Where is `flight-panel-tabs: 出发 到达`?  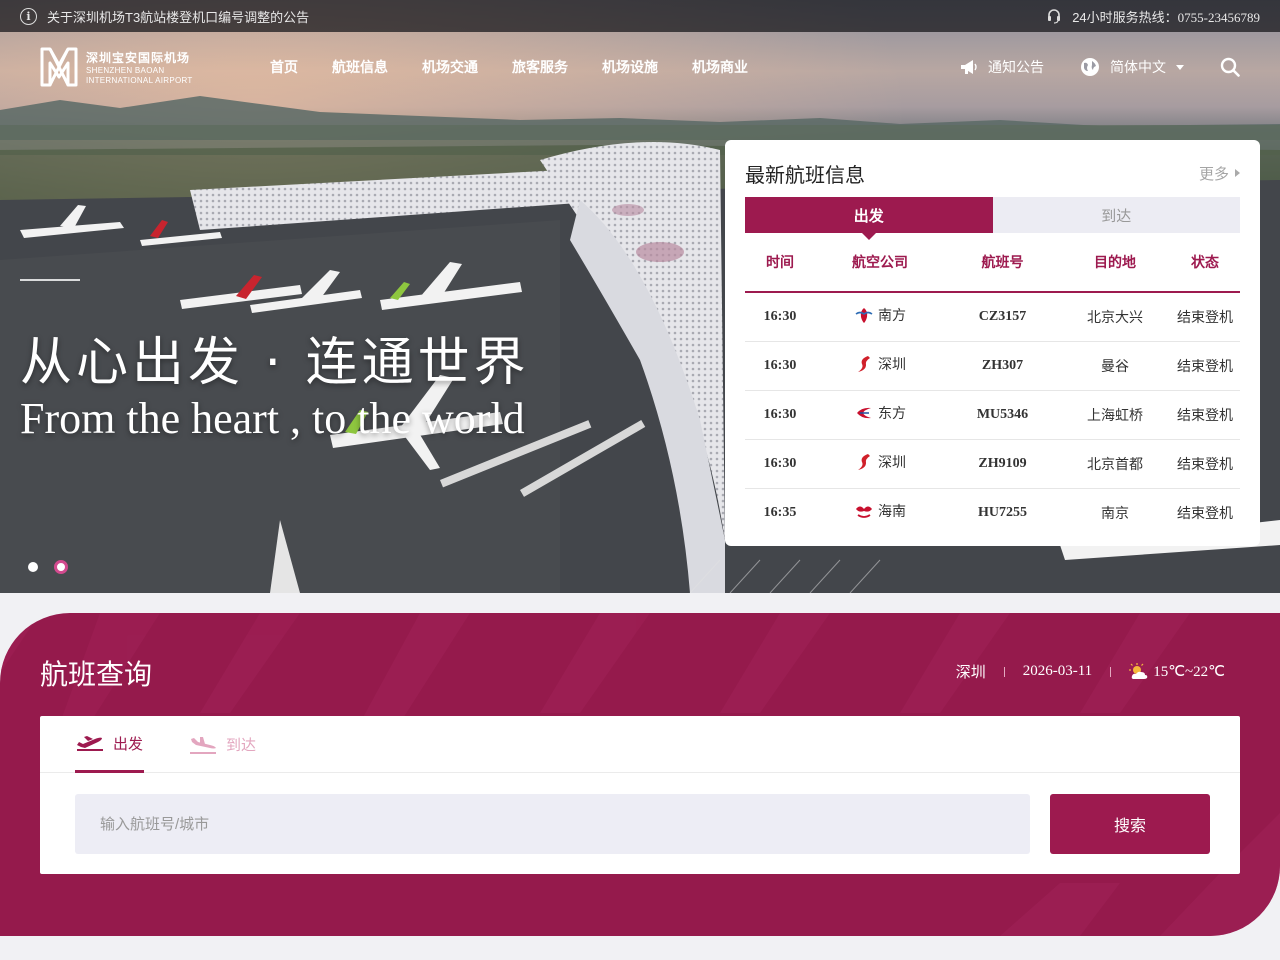
flight-panel-tabs: 出发 到达 is located at coordinates (992, 218).